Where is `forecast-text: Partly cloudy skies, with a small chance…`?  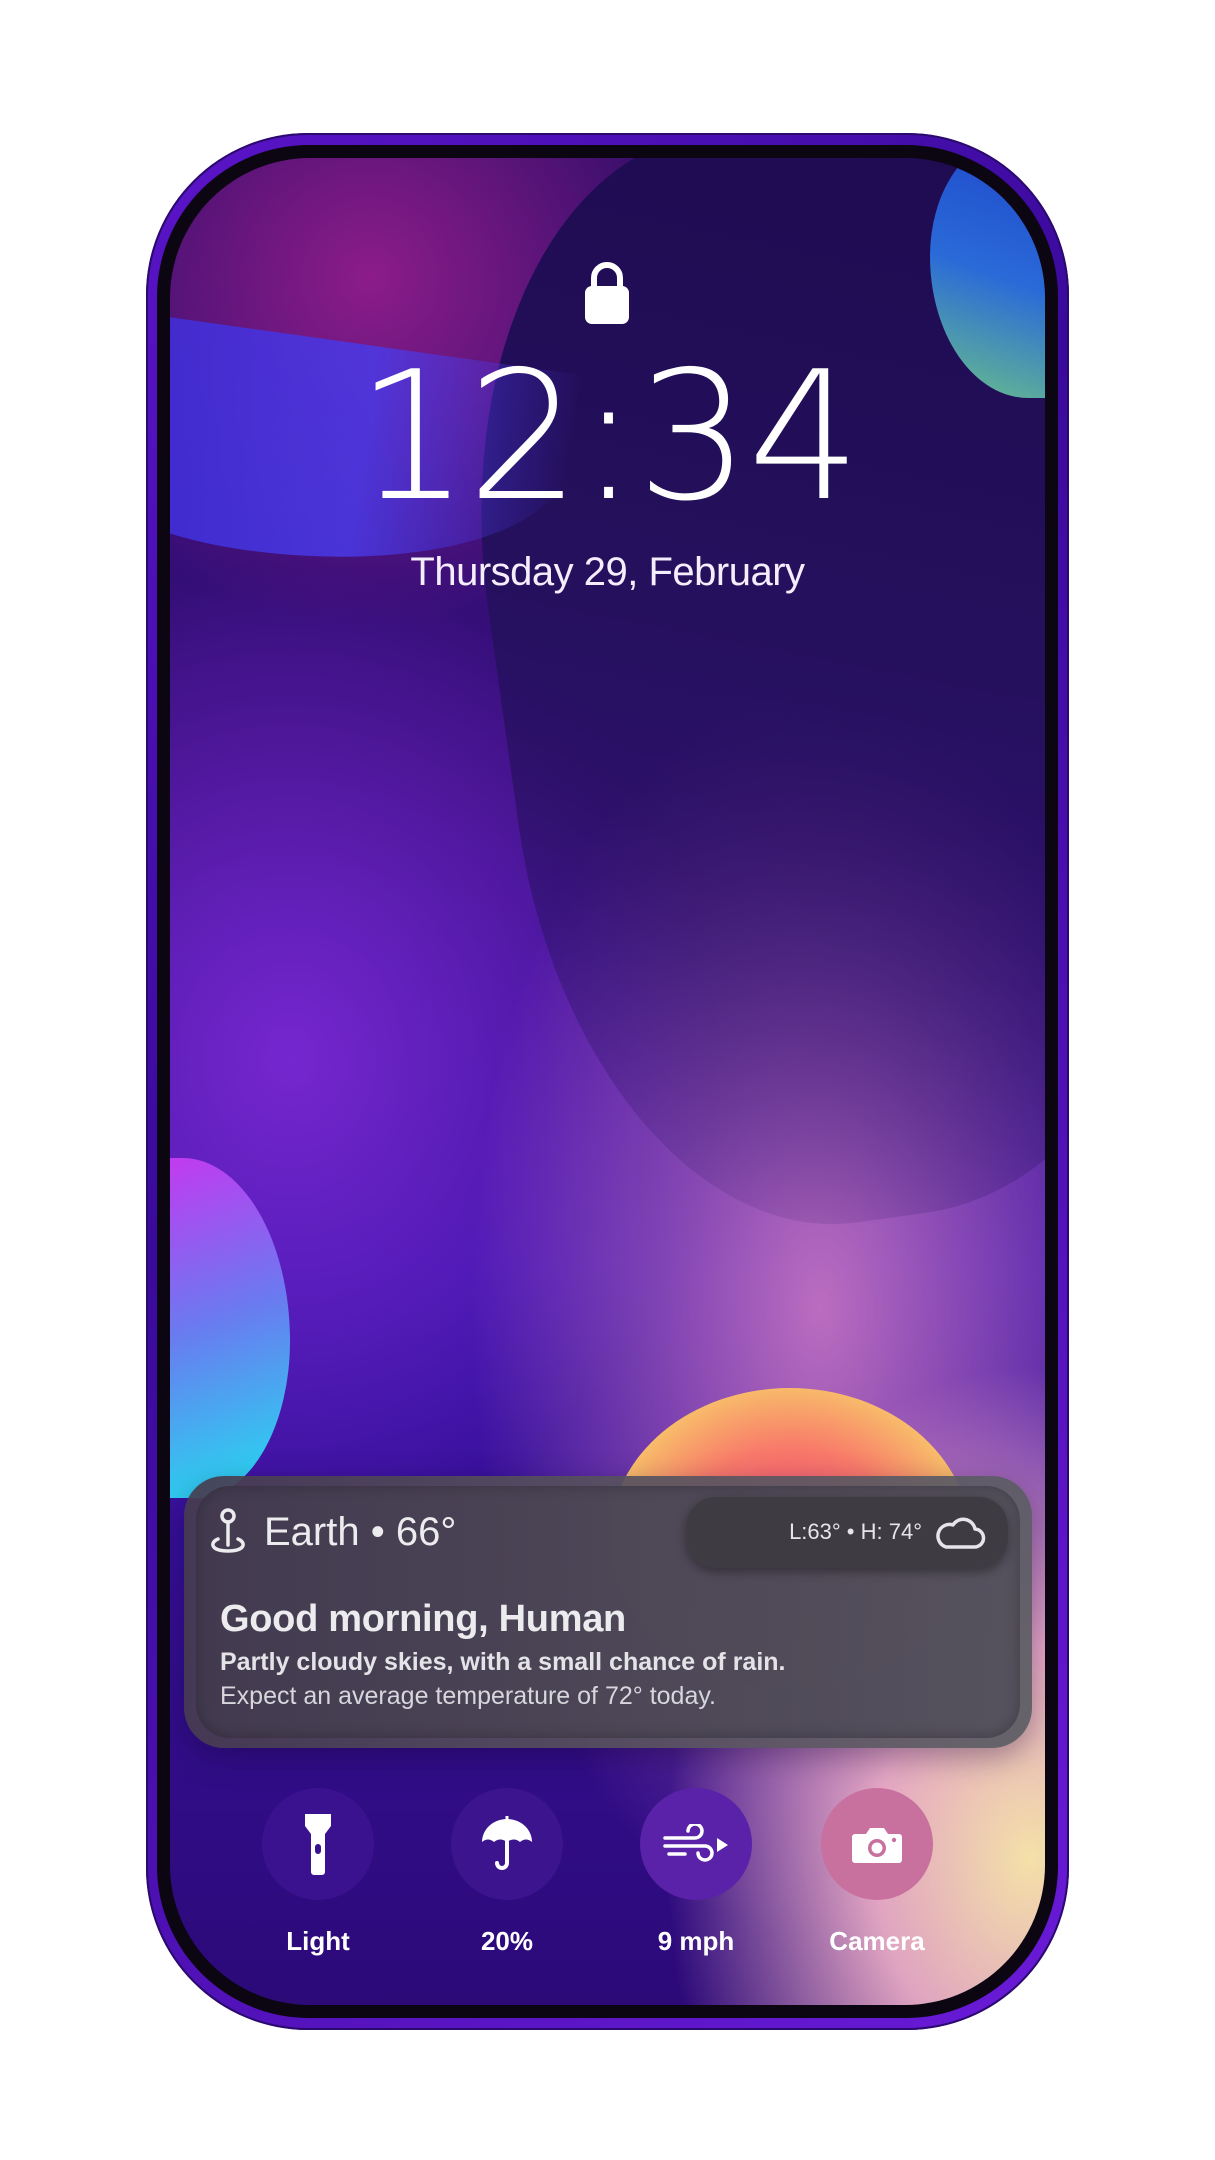
forecast-text: Partly cloudy skies, with a small chance… is located at coordinates (503, 1662).